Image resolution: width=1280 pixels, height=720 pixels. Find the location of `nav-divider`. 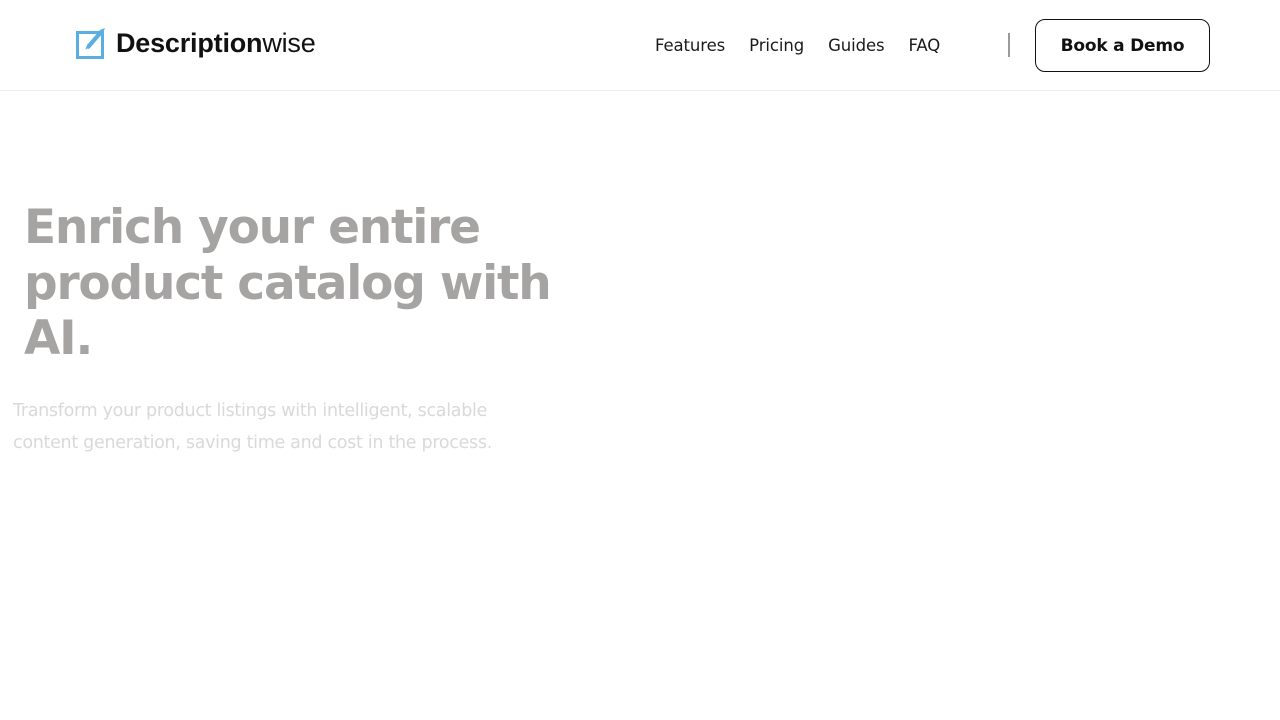

nav-divider is located at coordinates (1009, 45).